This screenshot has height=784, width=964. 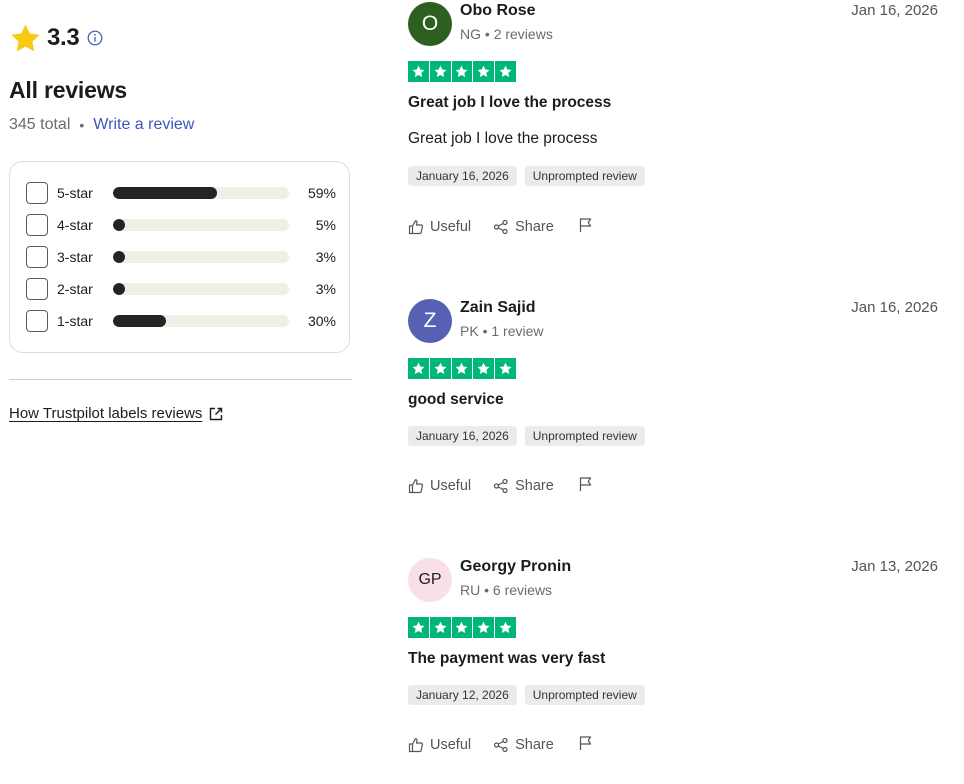 What do you see at coordinates (894, 566) in the screenshot?
I see `review-date: Jan 13, 2026` at bounding box center [894, 566].